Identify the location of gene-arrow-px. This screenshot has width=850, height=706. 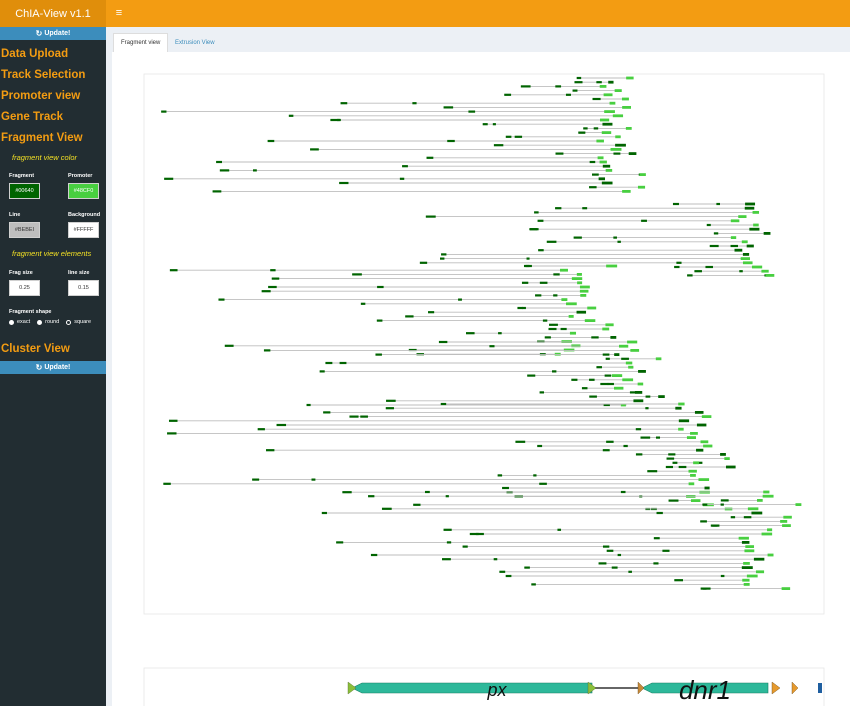
(472, 688).